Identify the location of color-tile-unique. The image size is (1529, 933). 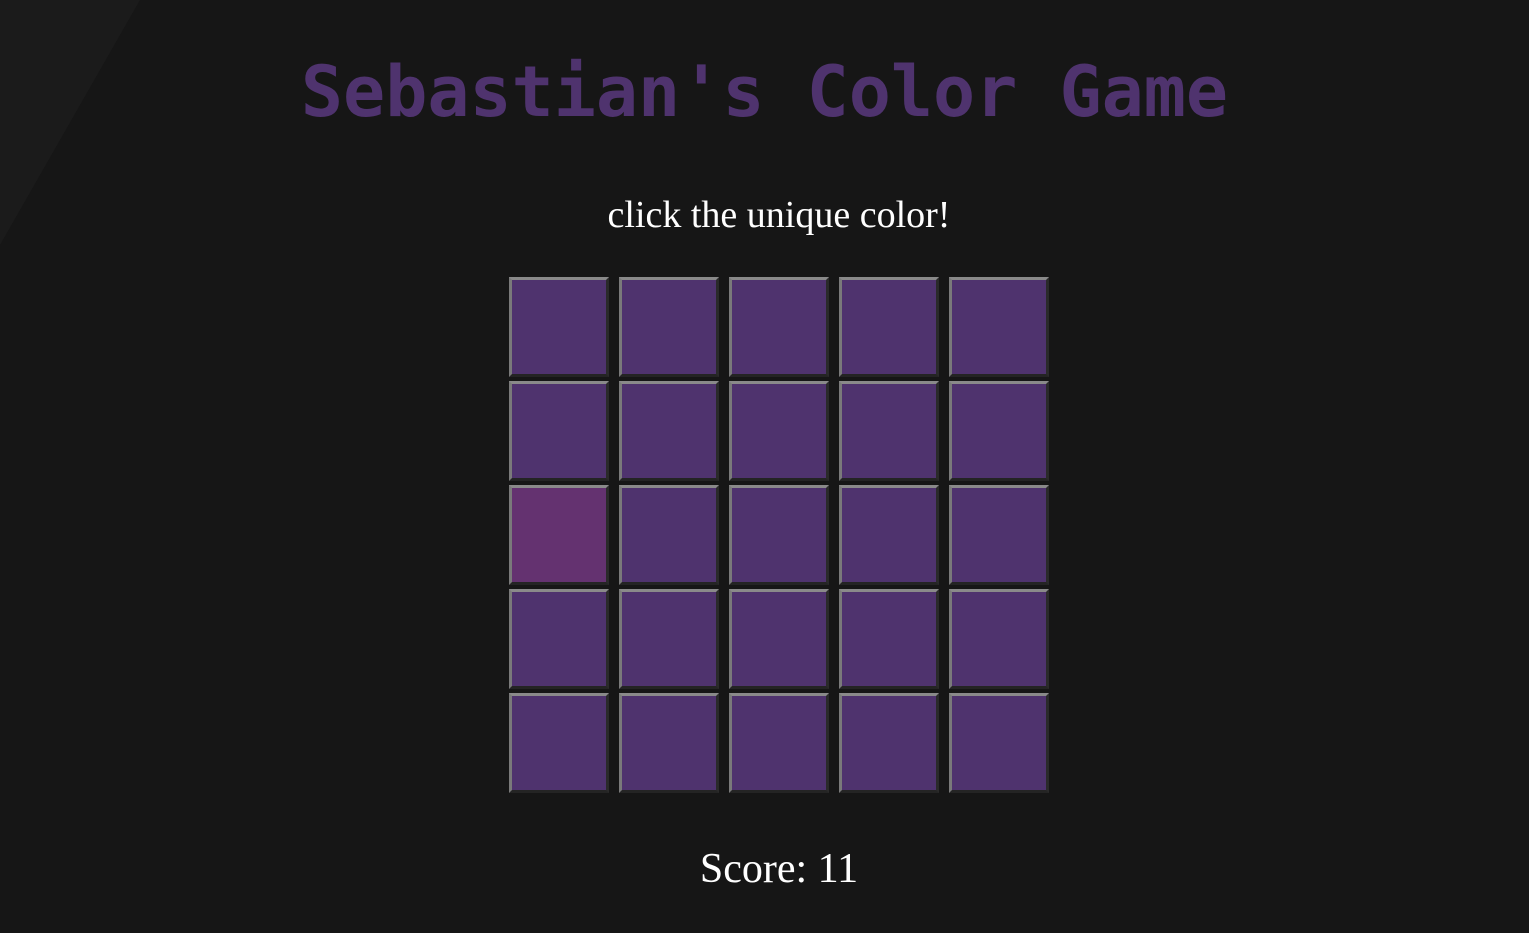
(559, 535).